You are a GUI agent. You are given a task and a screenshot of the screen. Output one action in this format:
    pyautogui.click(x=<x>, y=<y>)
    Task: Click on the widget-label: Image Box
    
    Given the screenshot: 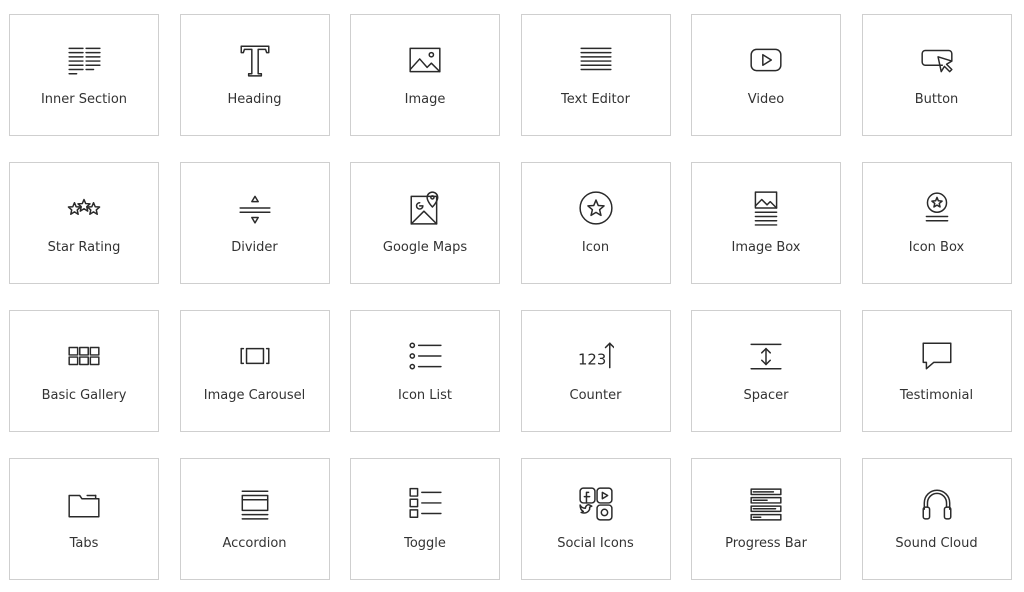 What is the action you would take?
    pyautogui.click(x=766, y=247)
    